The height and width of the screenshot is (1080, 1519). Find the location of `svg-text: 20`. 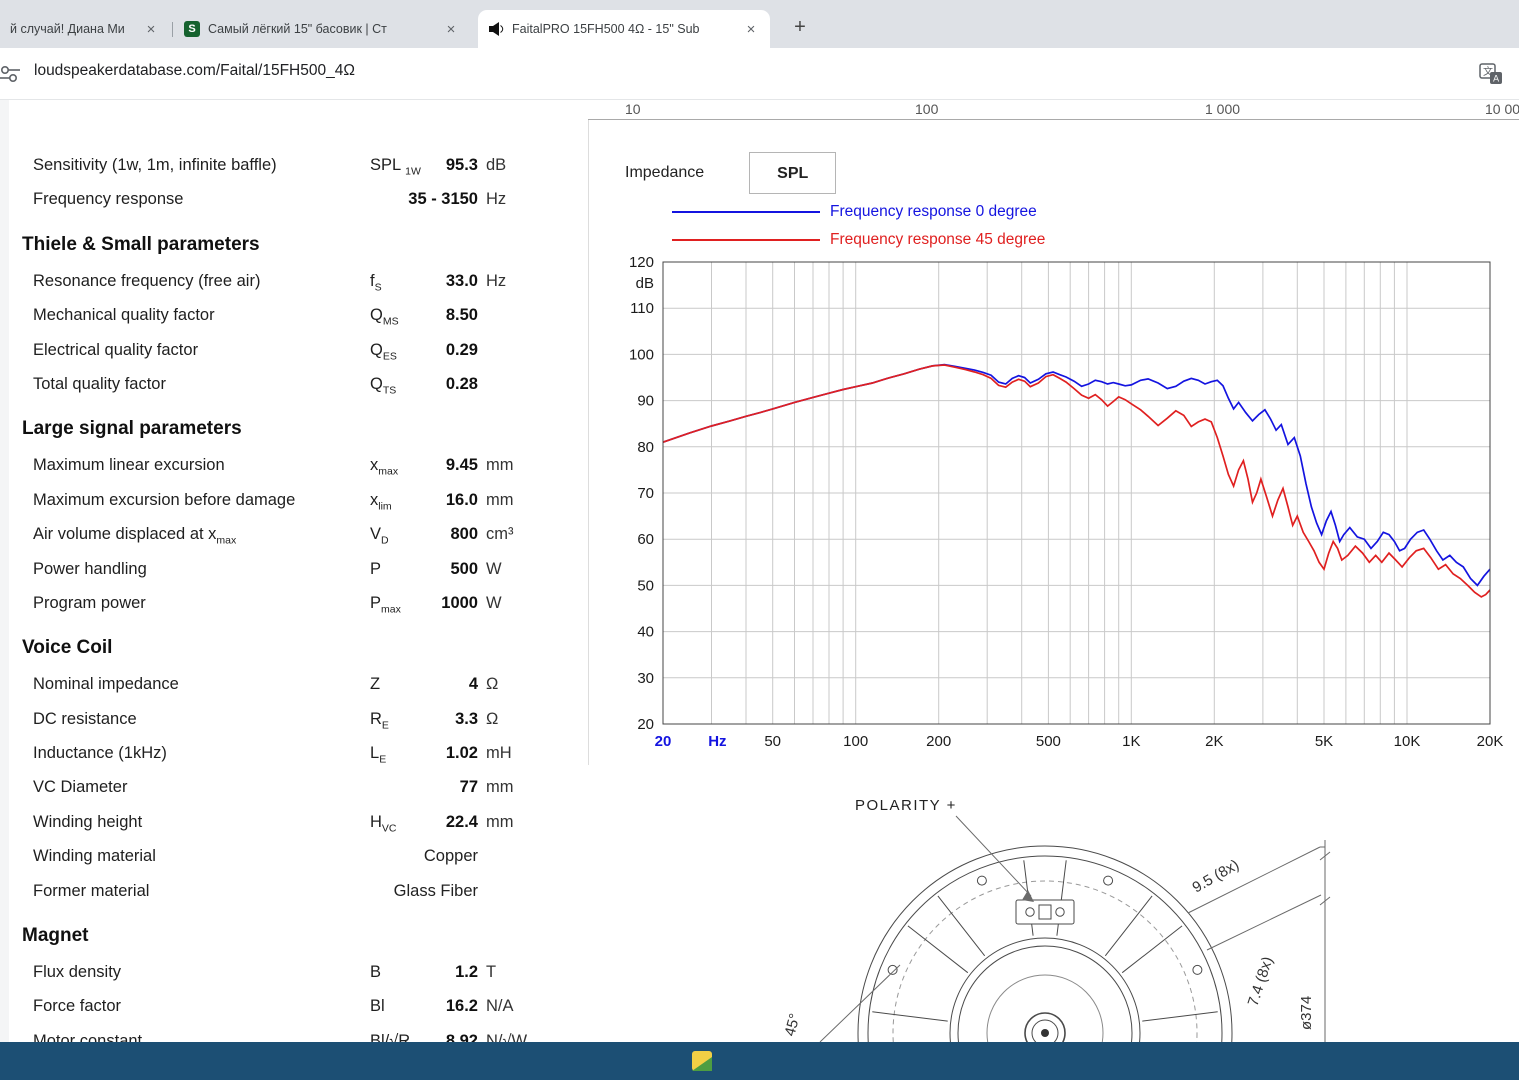

svg-text: 20 is located at coordinates (645, 724).